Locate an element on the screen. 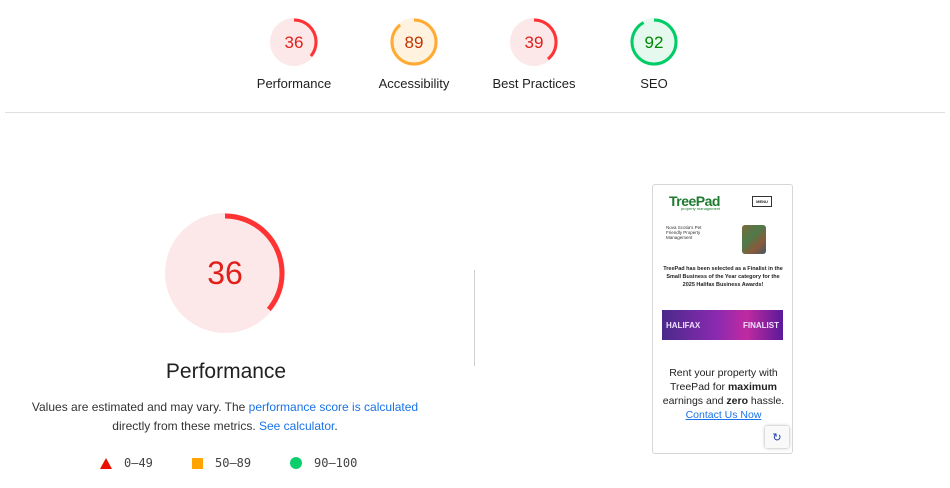 The image size is (950, 488). gauge-value: 89 is located at coordinates (414, 42).